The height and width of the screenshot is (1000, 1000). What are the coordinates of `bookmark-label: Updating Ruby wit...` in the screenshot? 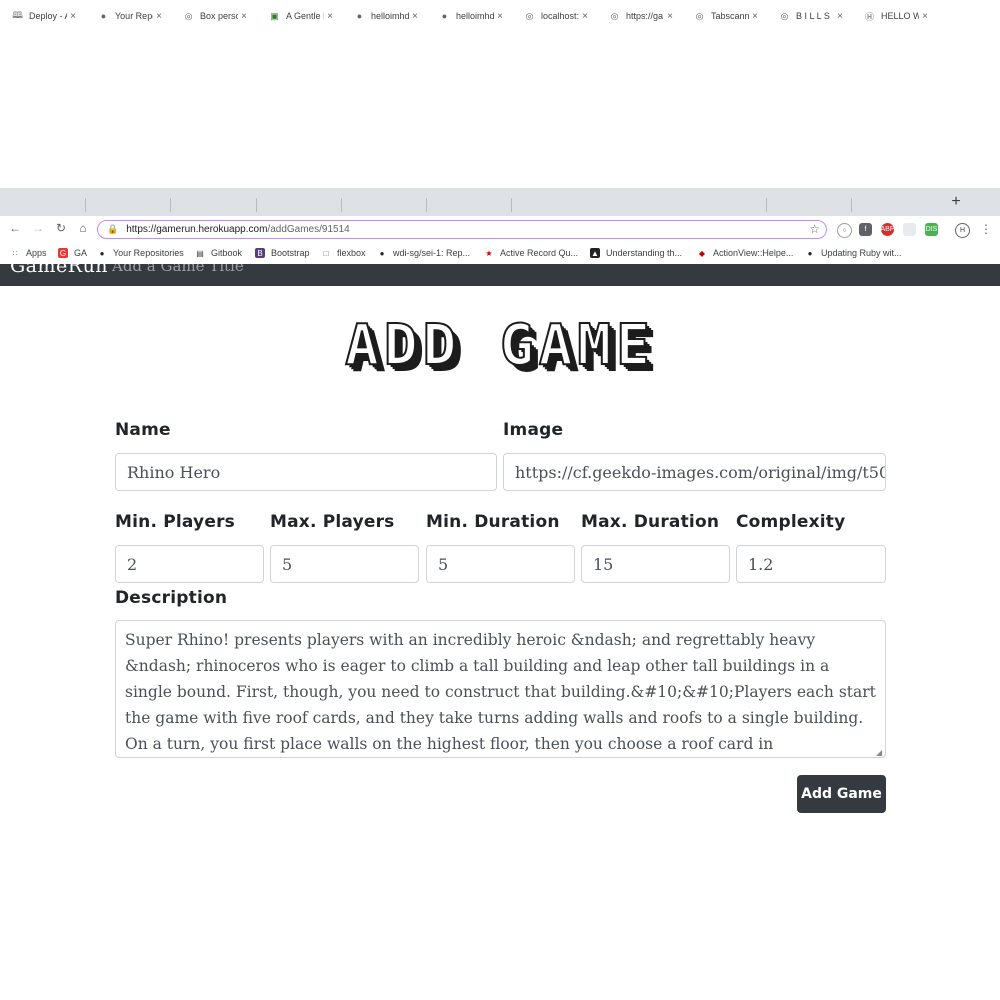 It's located at (861, 253).